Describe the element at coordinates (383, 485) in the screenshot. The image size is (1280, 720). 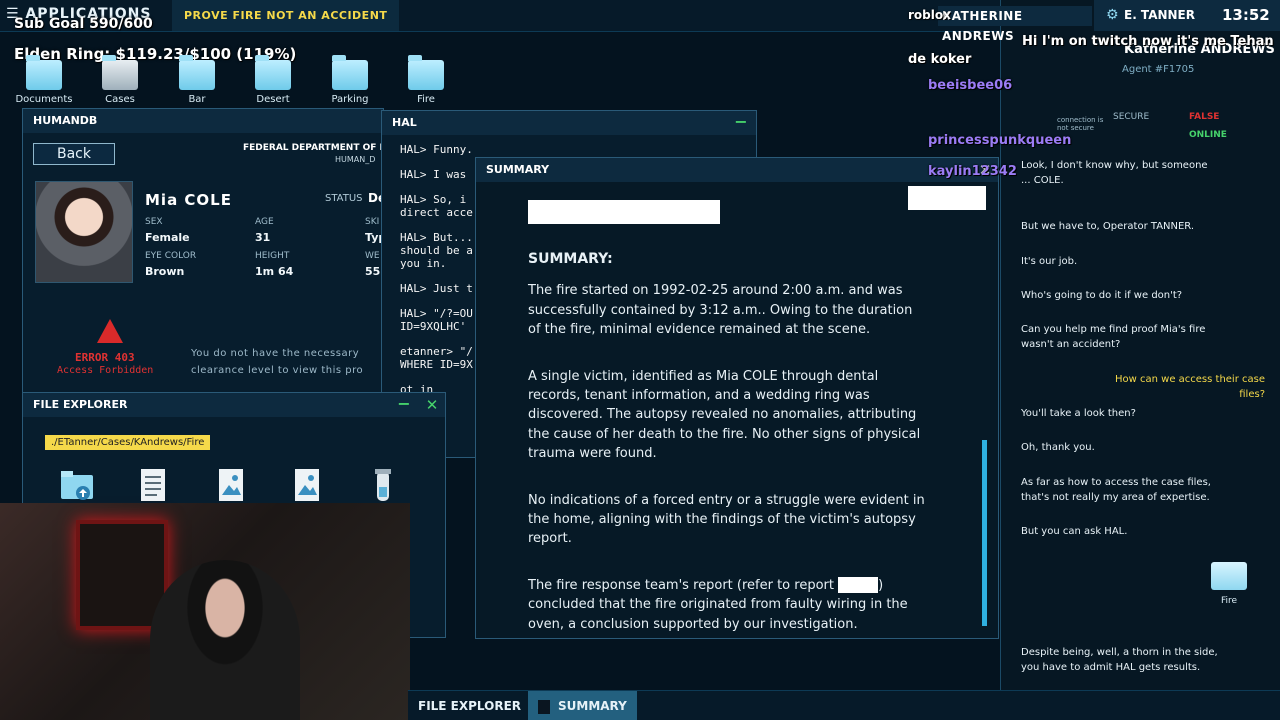
I see `vial-icon` at that location.